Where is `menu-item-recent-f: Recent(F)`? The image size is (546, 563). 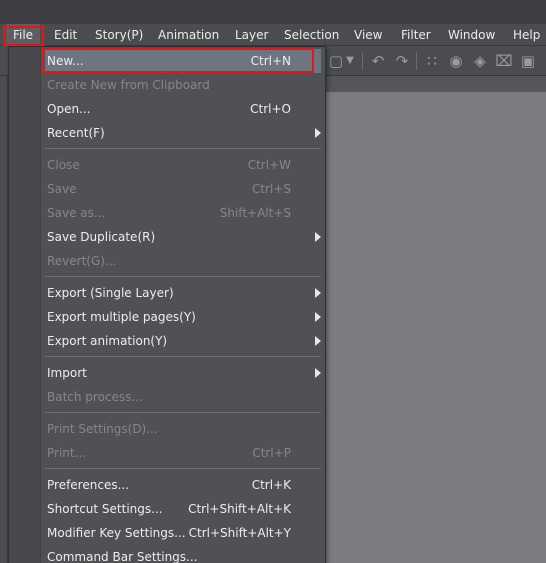 menu-item-recent-f: Recent(F) is located at coordinates (183, 133).